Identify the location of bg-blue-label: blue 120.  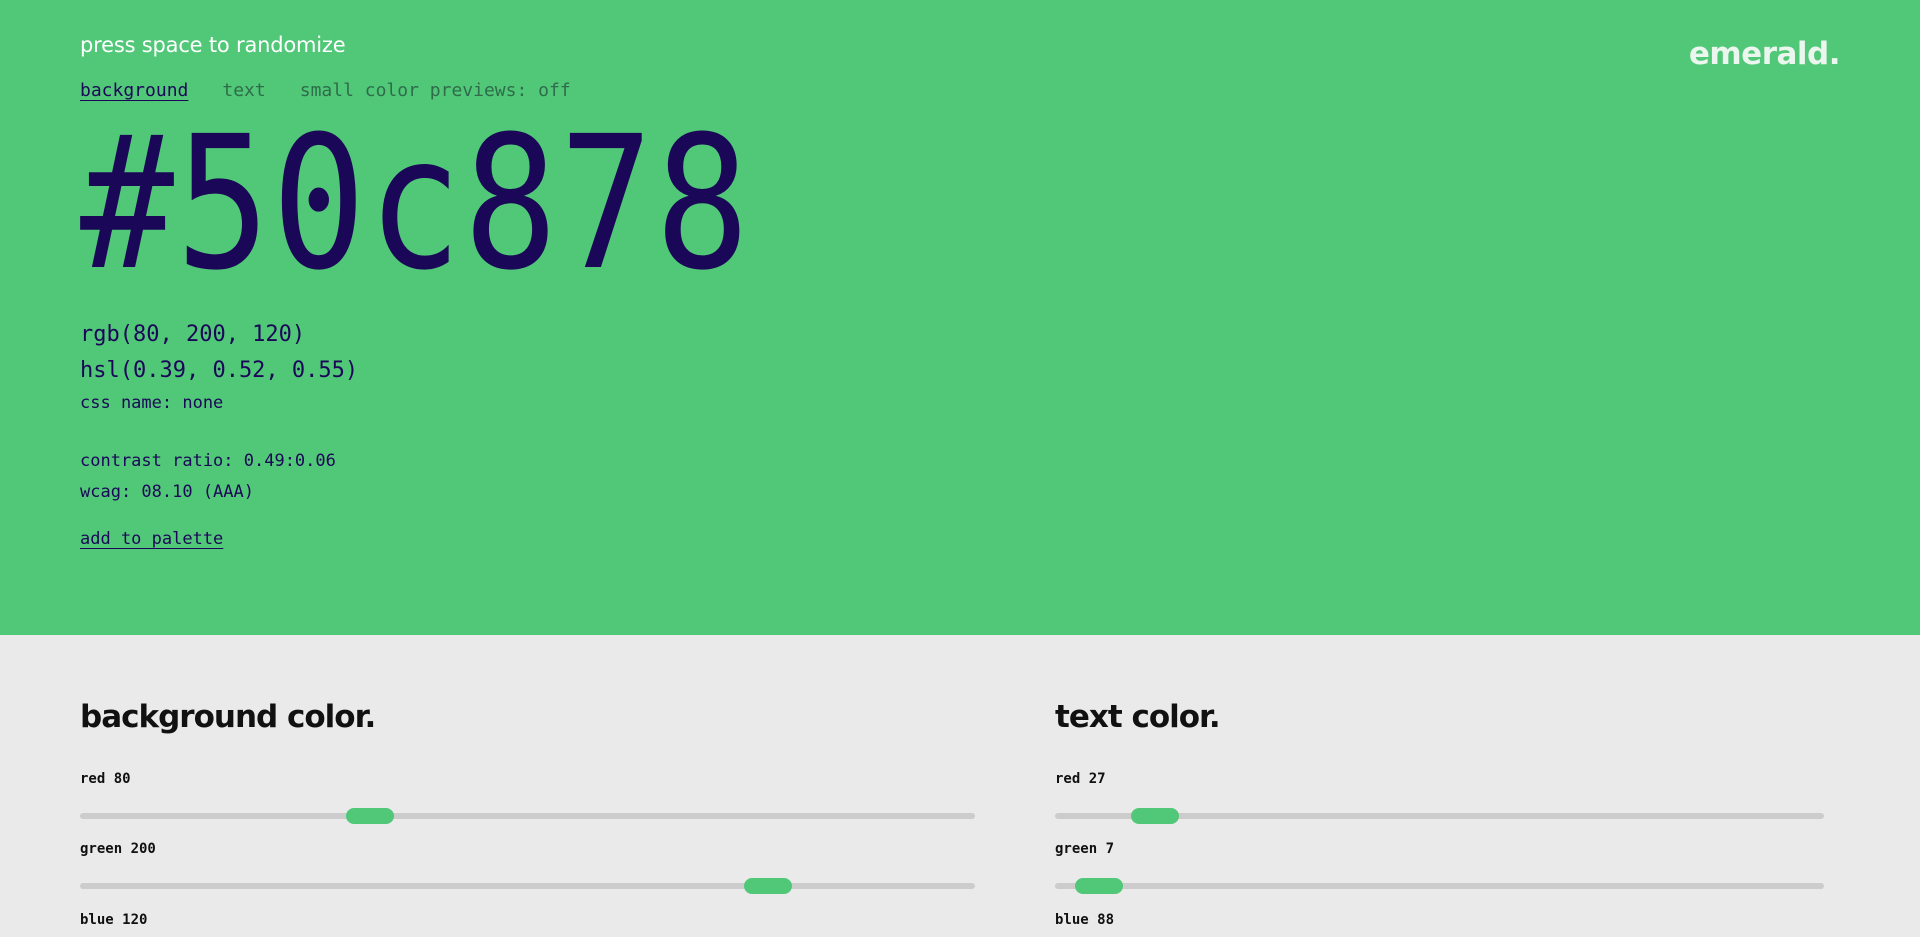
(114, 920).